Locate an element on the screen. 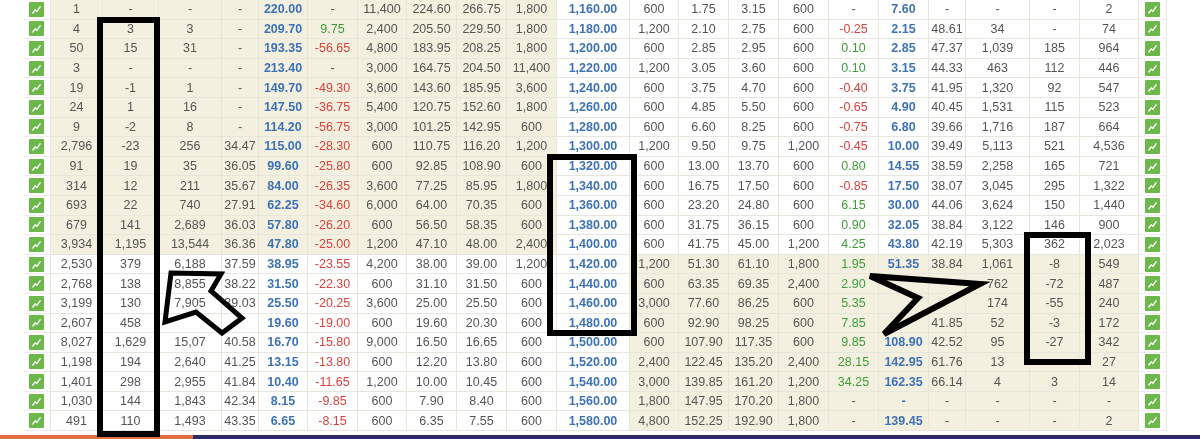 The height and width of the screenshot is (439, 1200). table-cell: -0.85 is located at coordinates (854, 186).